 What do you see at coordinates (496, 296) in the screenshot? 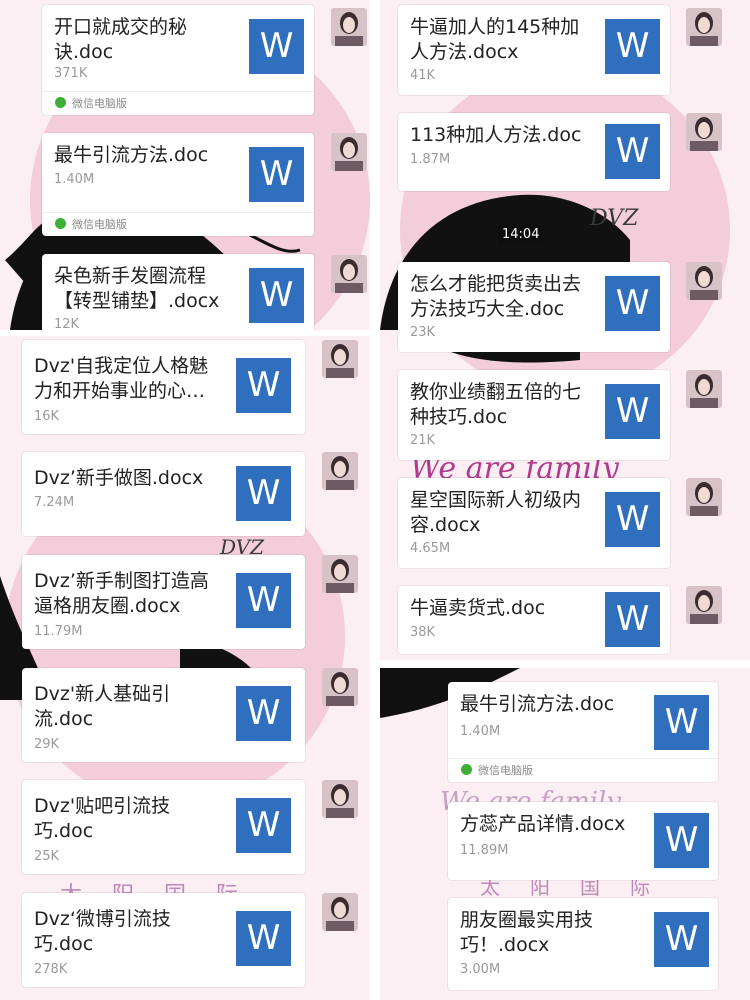
I see `file-name: 怎么才能把货卖出去 方法技巧大全.doc` at bounding box center [496, 296].